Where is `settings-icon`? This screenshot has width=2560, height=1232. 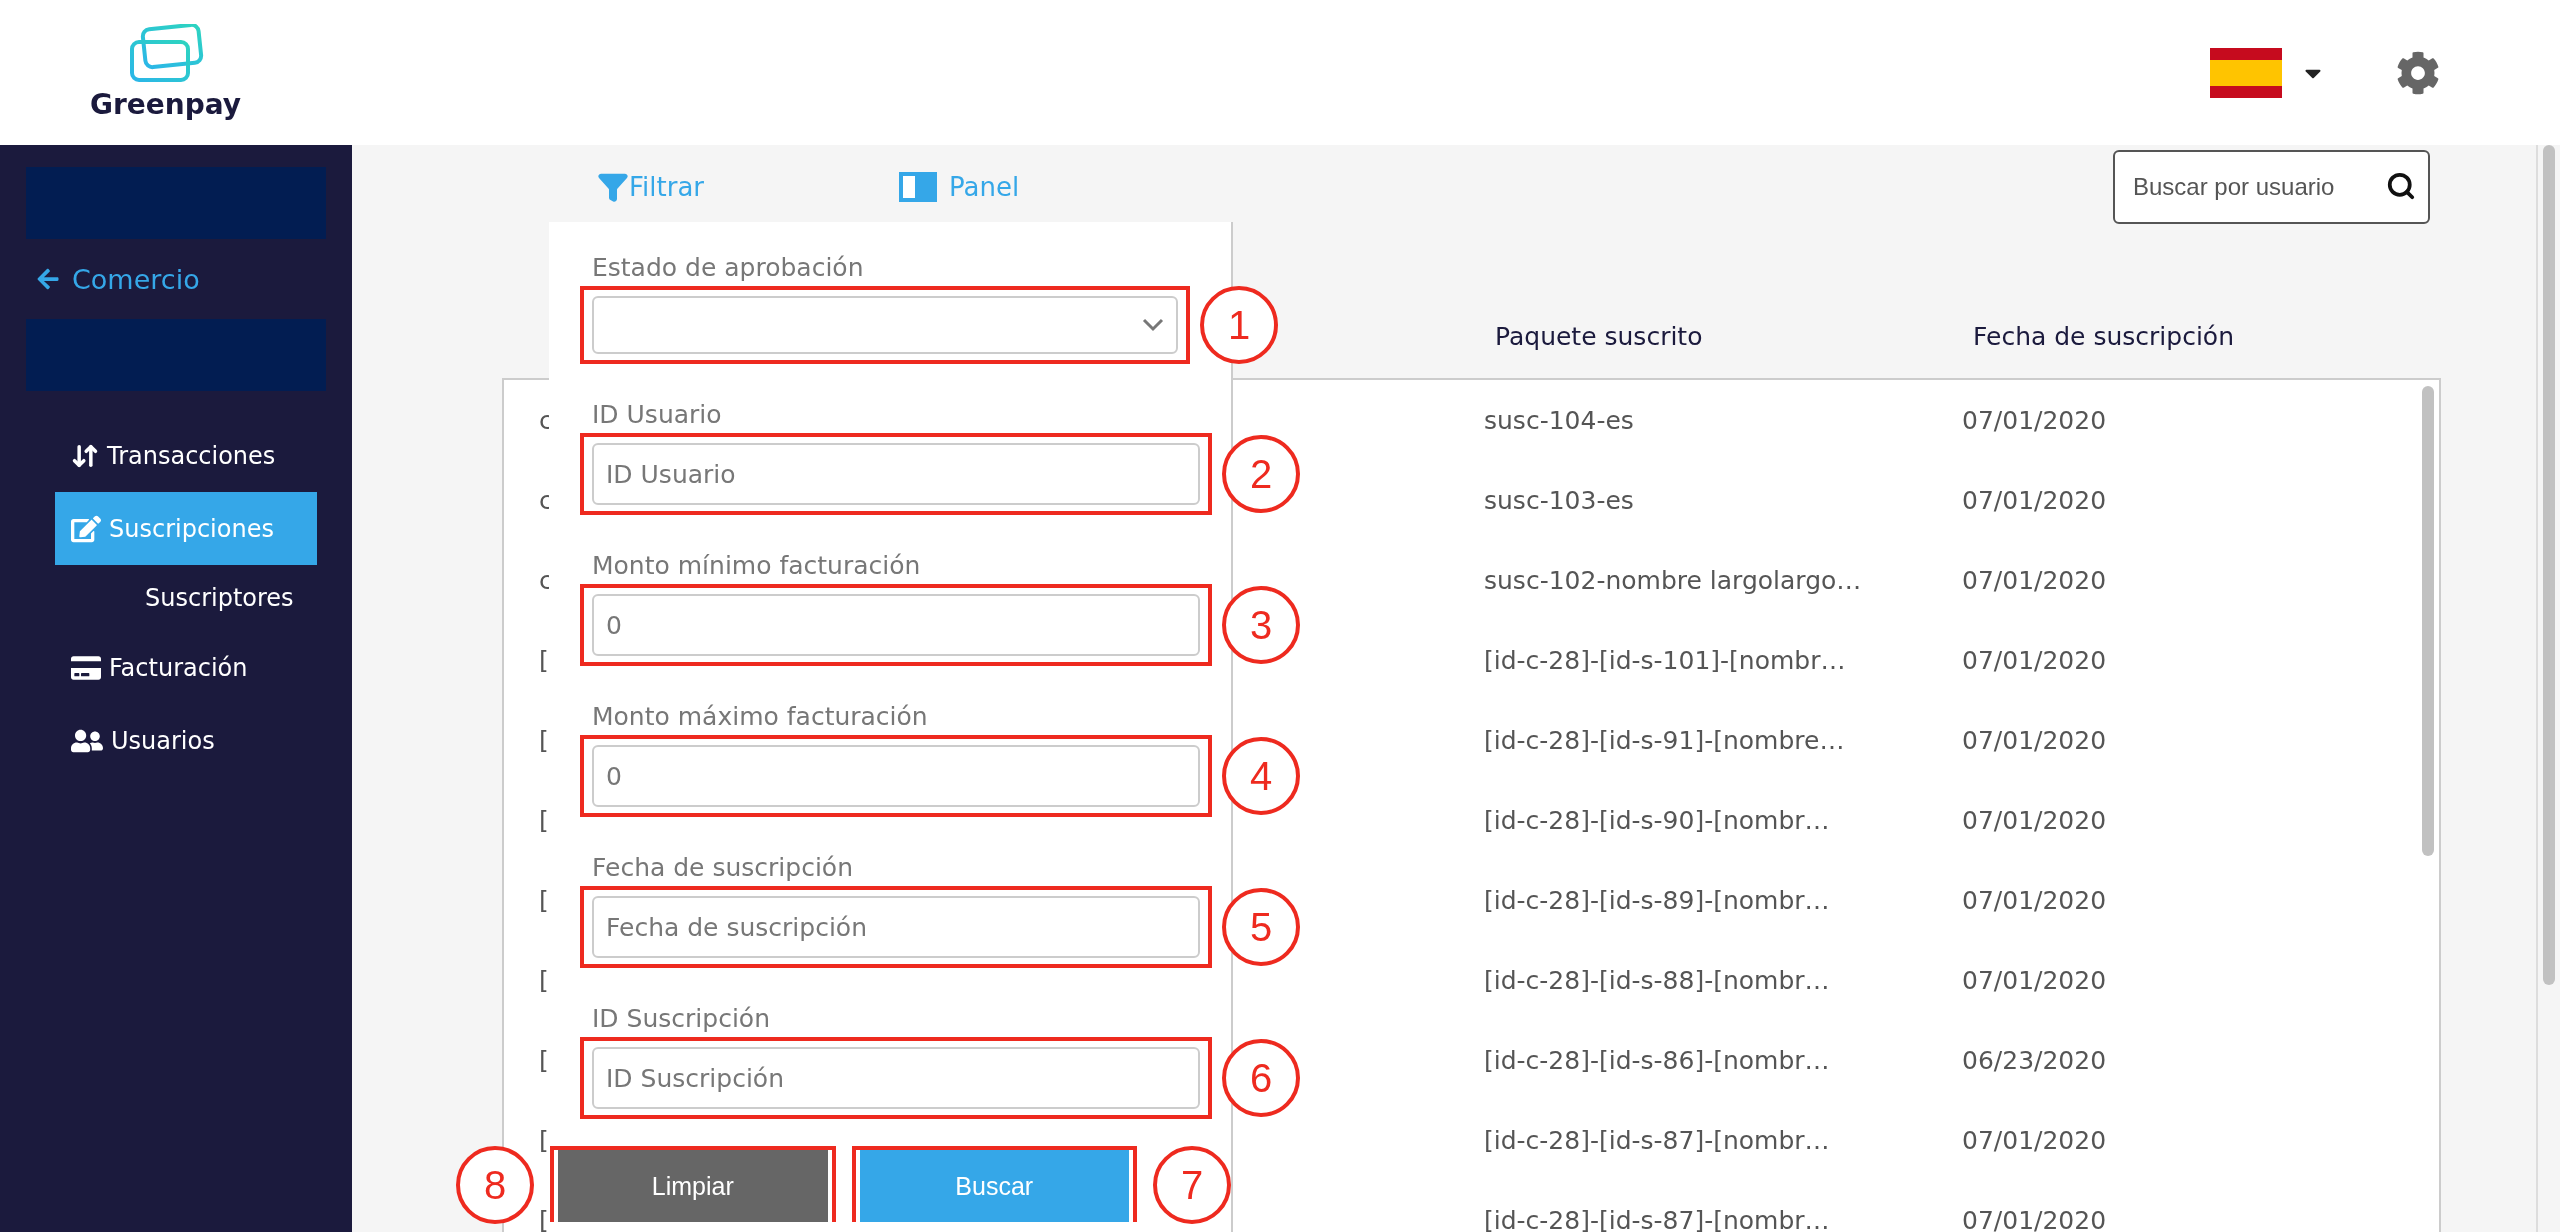 settings-icon is located at coordinates (2418, 72).